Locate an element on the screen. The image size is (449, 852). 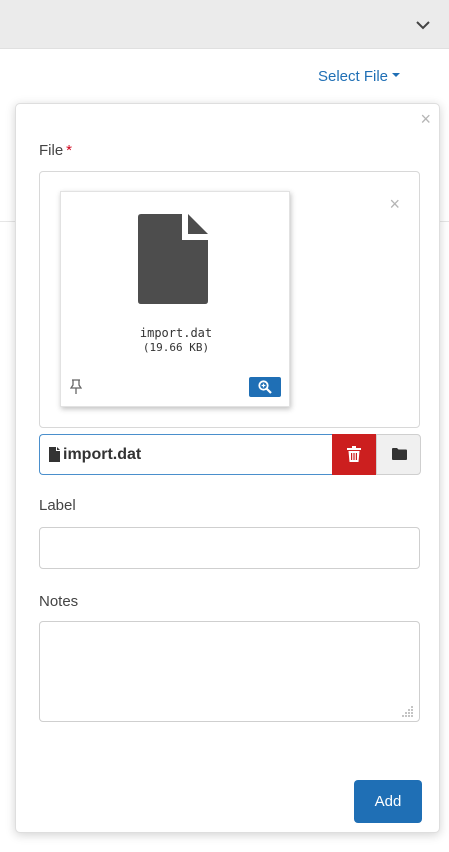
notes-field-label: Notes is located at coordinates (59, 601).